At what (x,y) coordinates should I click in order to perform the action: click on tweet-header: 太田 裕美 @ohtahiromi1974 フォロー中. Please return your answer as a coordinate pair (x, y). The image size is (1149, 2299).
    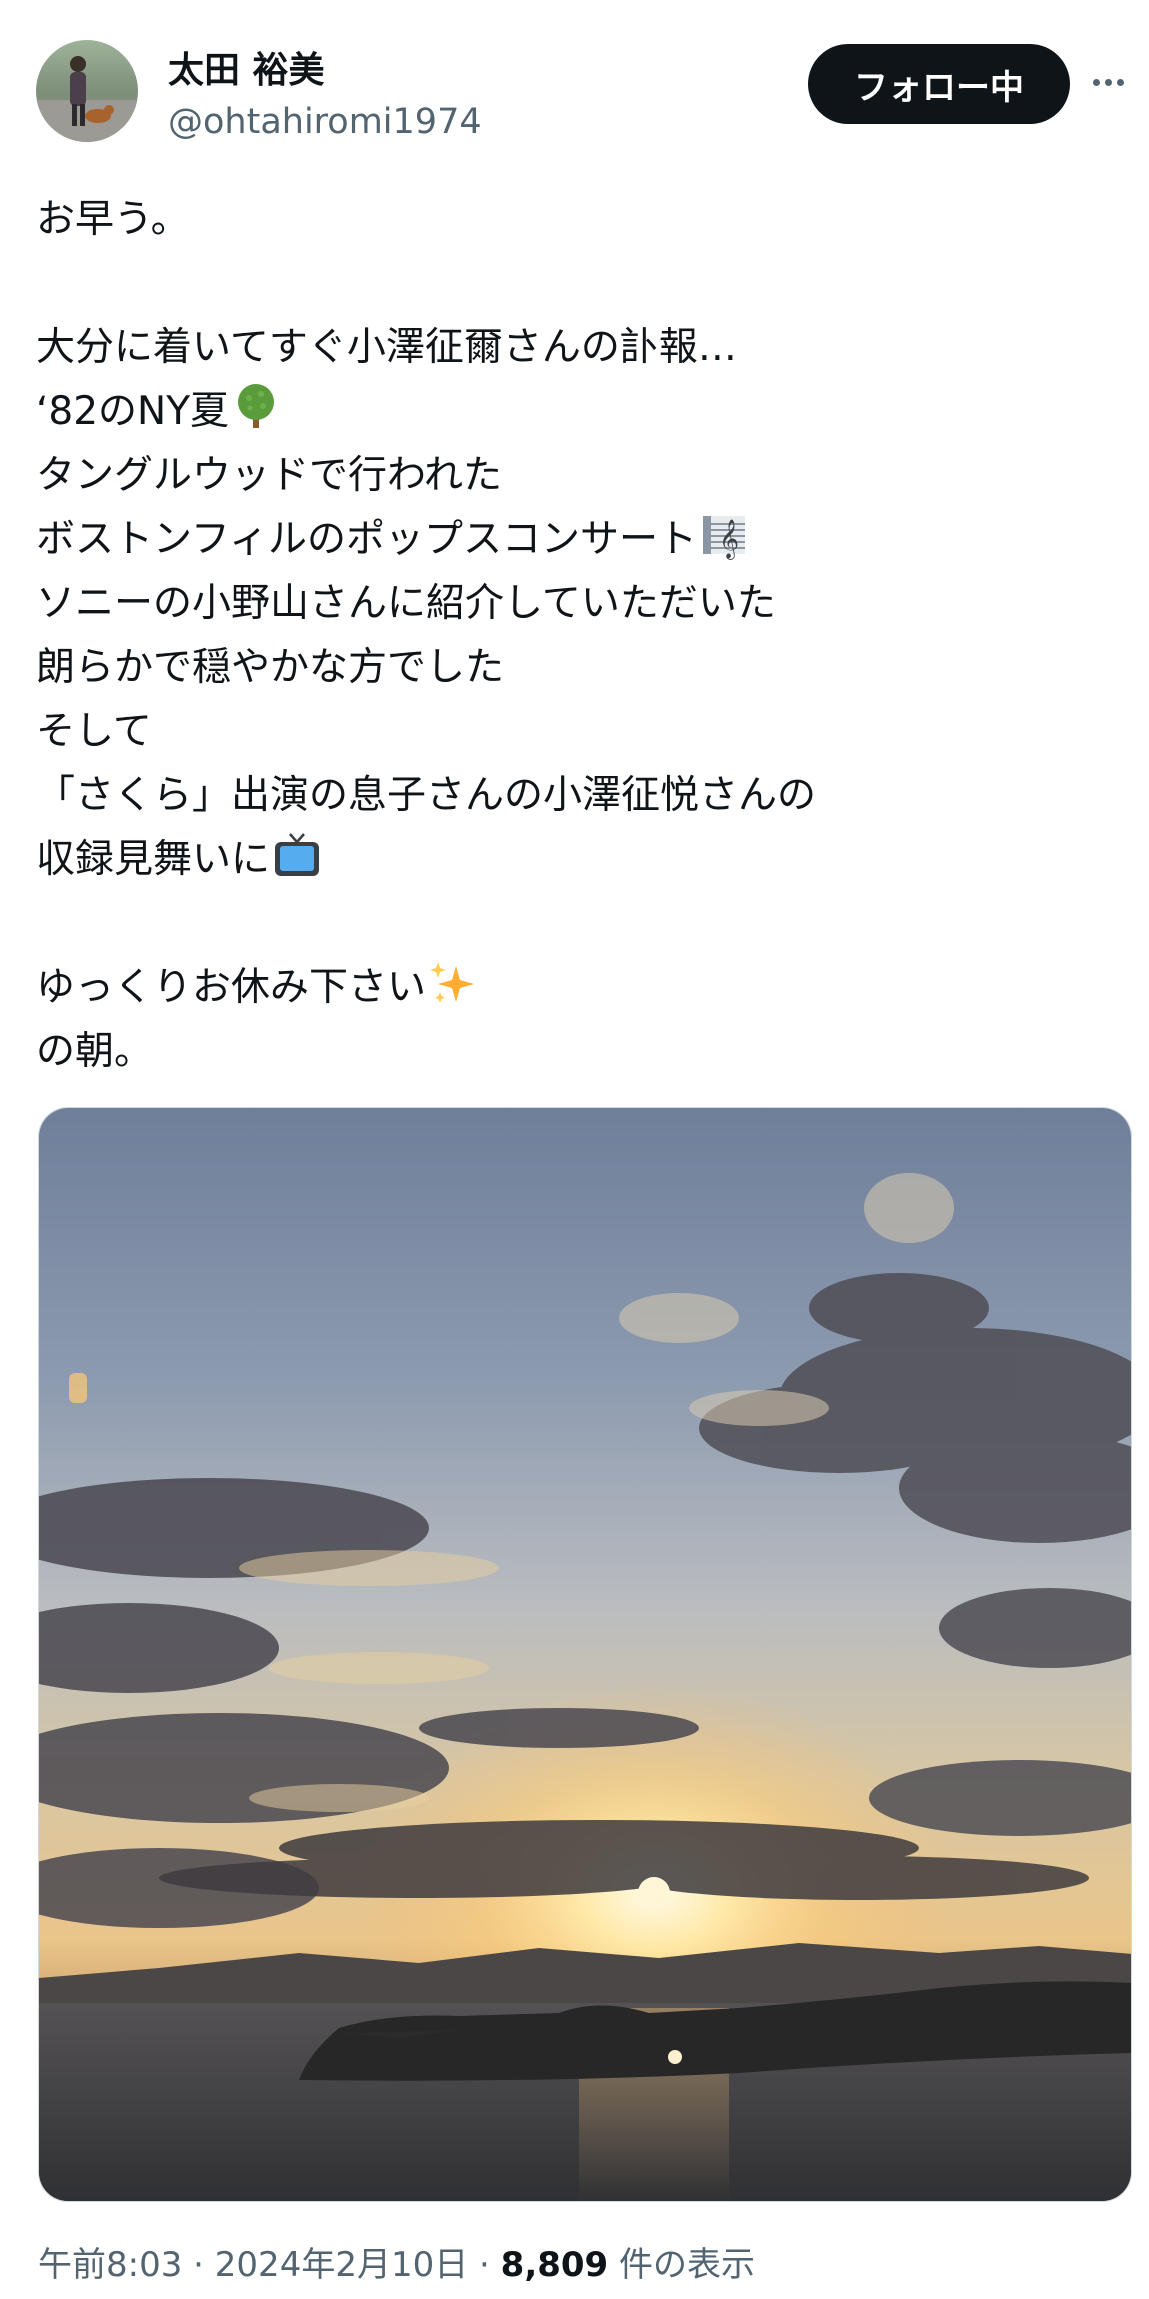
    Looking at the image, I should click on (581, 92).